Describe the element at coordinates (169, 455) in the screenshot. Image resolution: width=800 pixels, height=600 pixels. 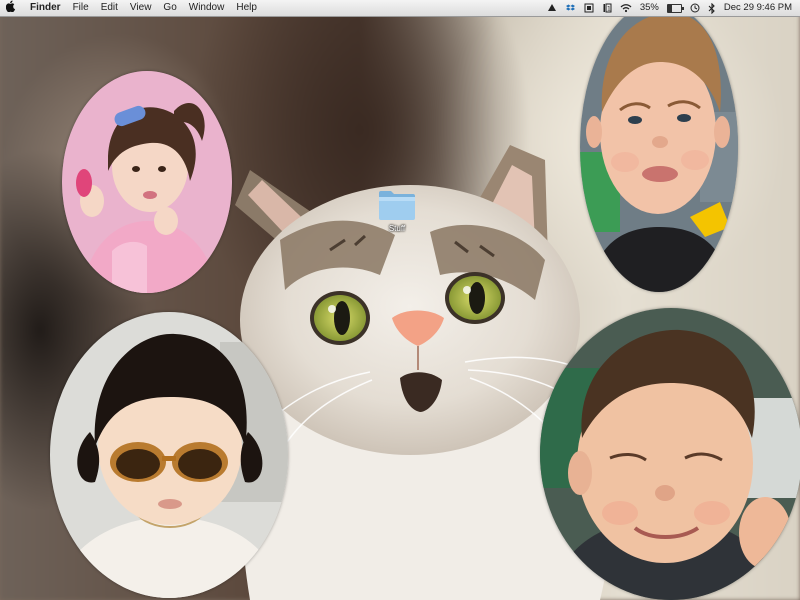
I see `oval-photo-girl-sunglasses` at that location.